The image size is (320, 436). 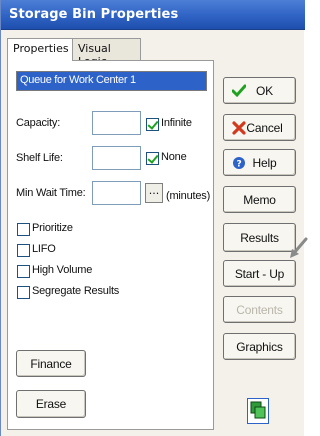 I want to click on ok-button: OK, so click(x=259, y=90).